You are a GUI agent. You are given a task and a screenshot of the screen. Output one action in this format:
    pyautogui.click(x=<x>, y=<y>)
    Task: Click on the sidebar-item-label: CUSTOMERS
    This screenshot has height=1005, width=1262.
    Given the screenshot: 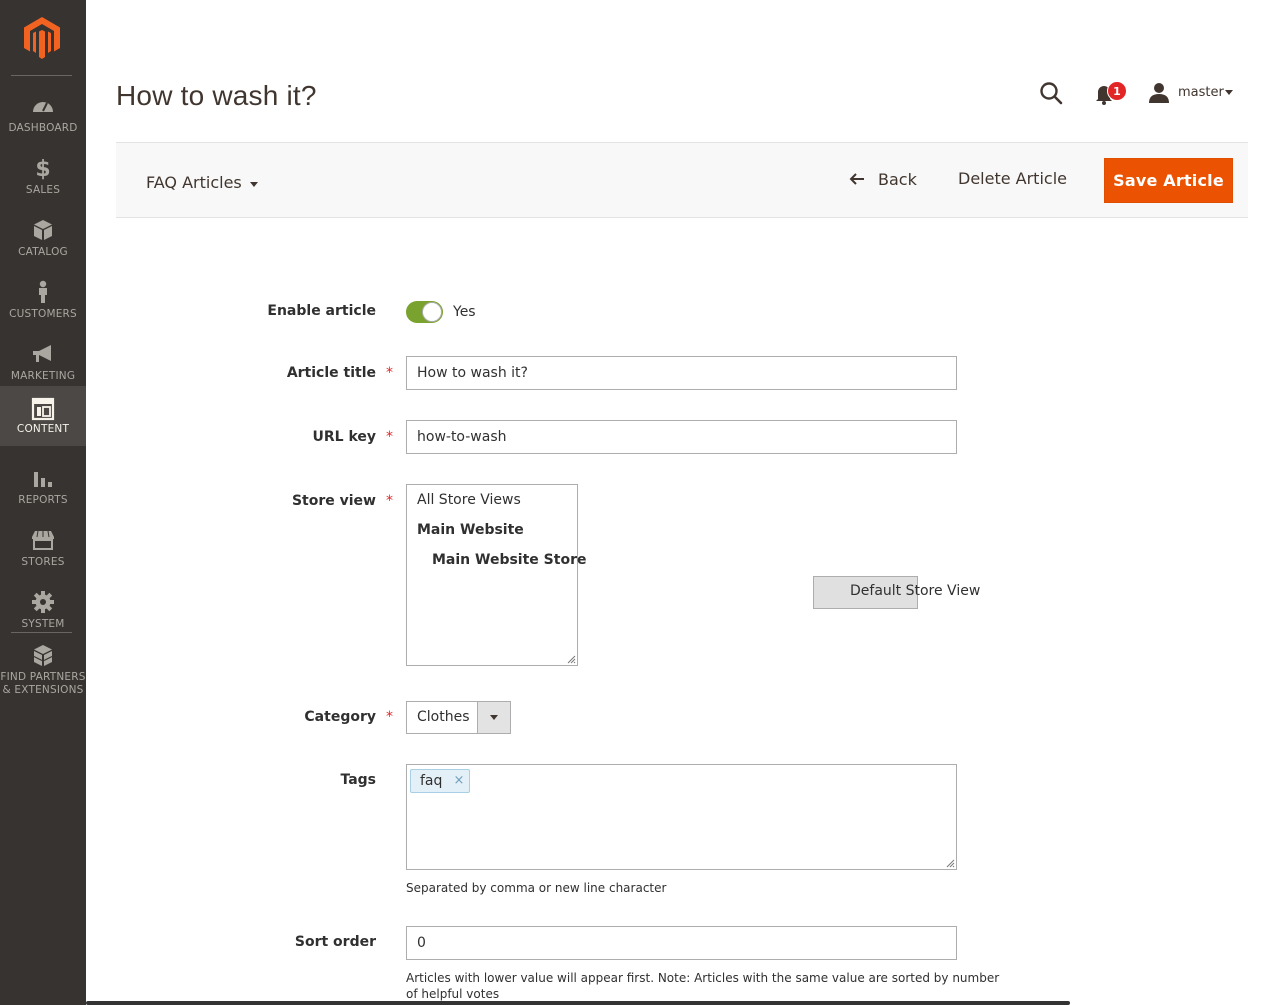 What is the action you would take?
    pyautogui.click(x=43, y=314)
    